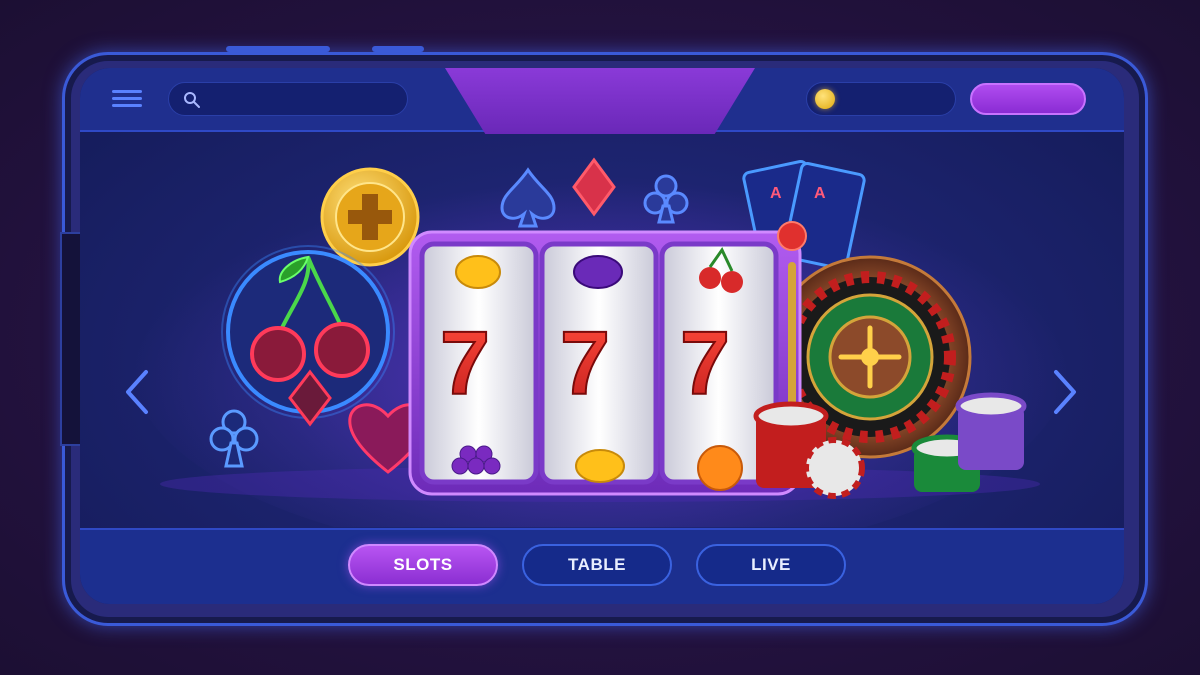  I want to click on coin-icon, so click(825, 99).